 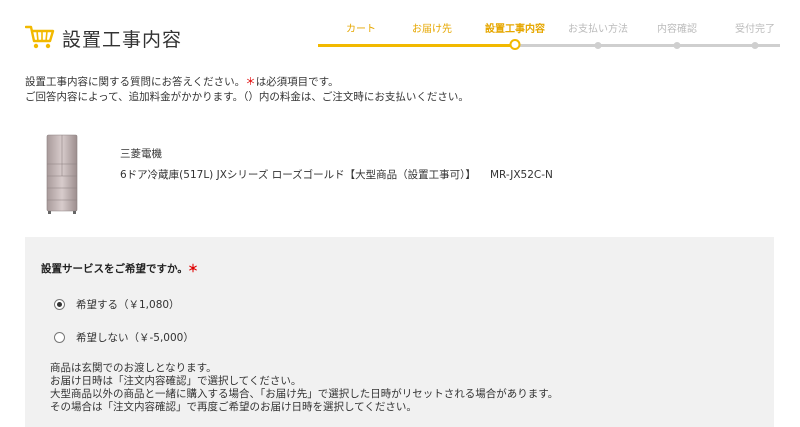 I want to click on question-text: 設置サービスをご希望ですか。, so click(x=114, y=269).